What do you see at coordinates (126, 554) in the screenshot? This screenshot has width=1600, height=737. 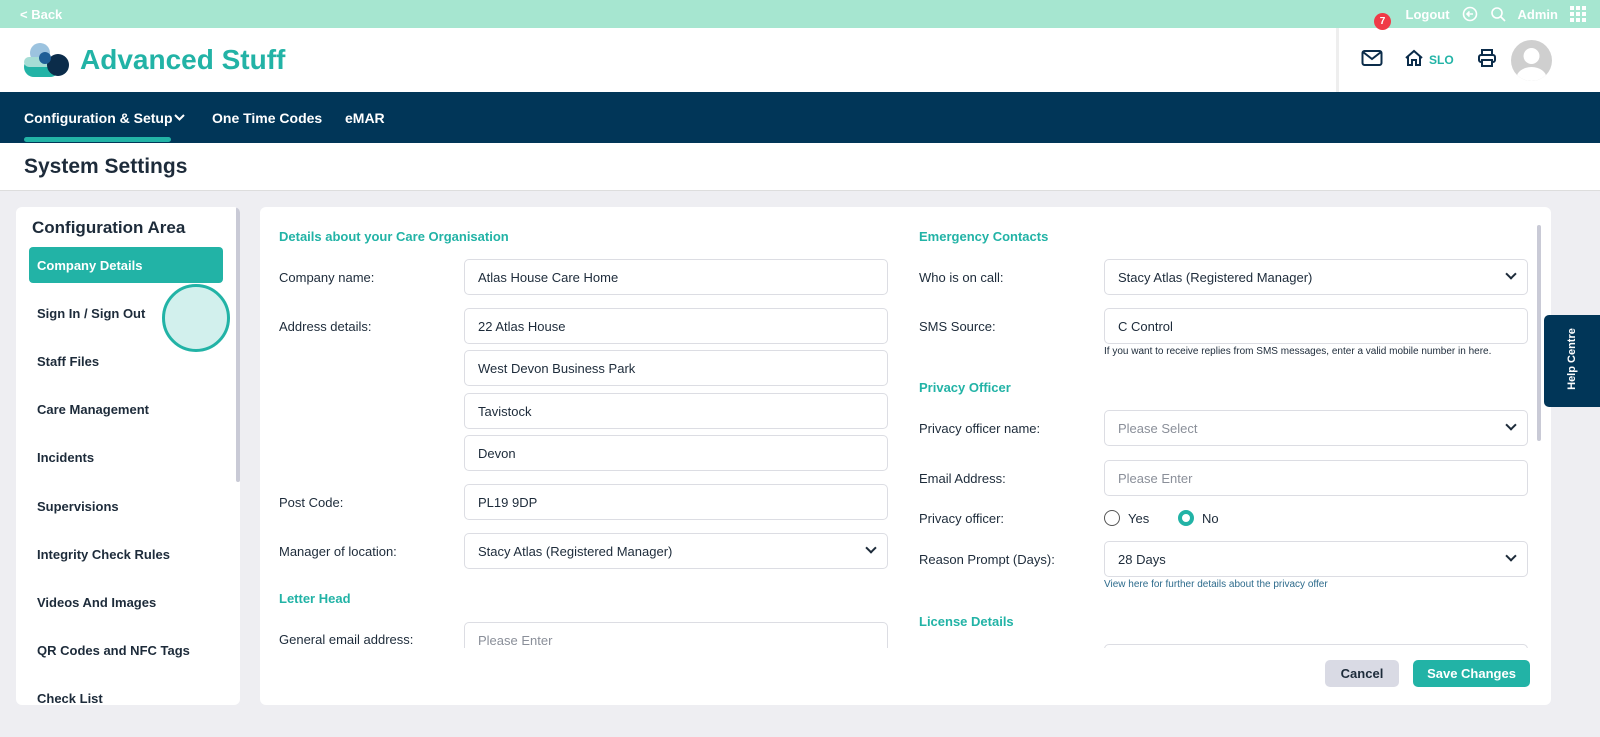 I see `sidebar-item-integrity-check-rules: Integrity Check Rules` at bounding box center [126, 554].